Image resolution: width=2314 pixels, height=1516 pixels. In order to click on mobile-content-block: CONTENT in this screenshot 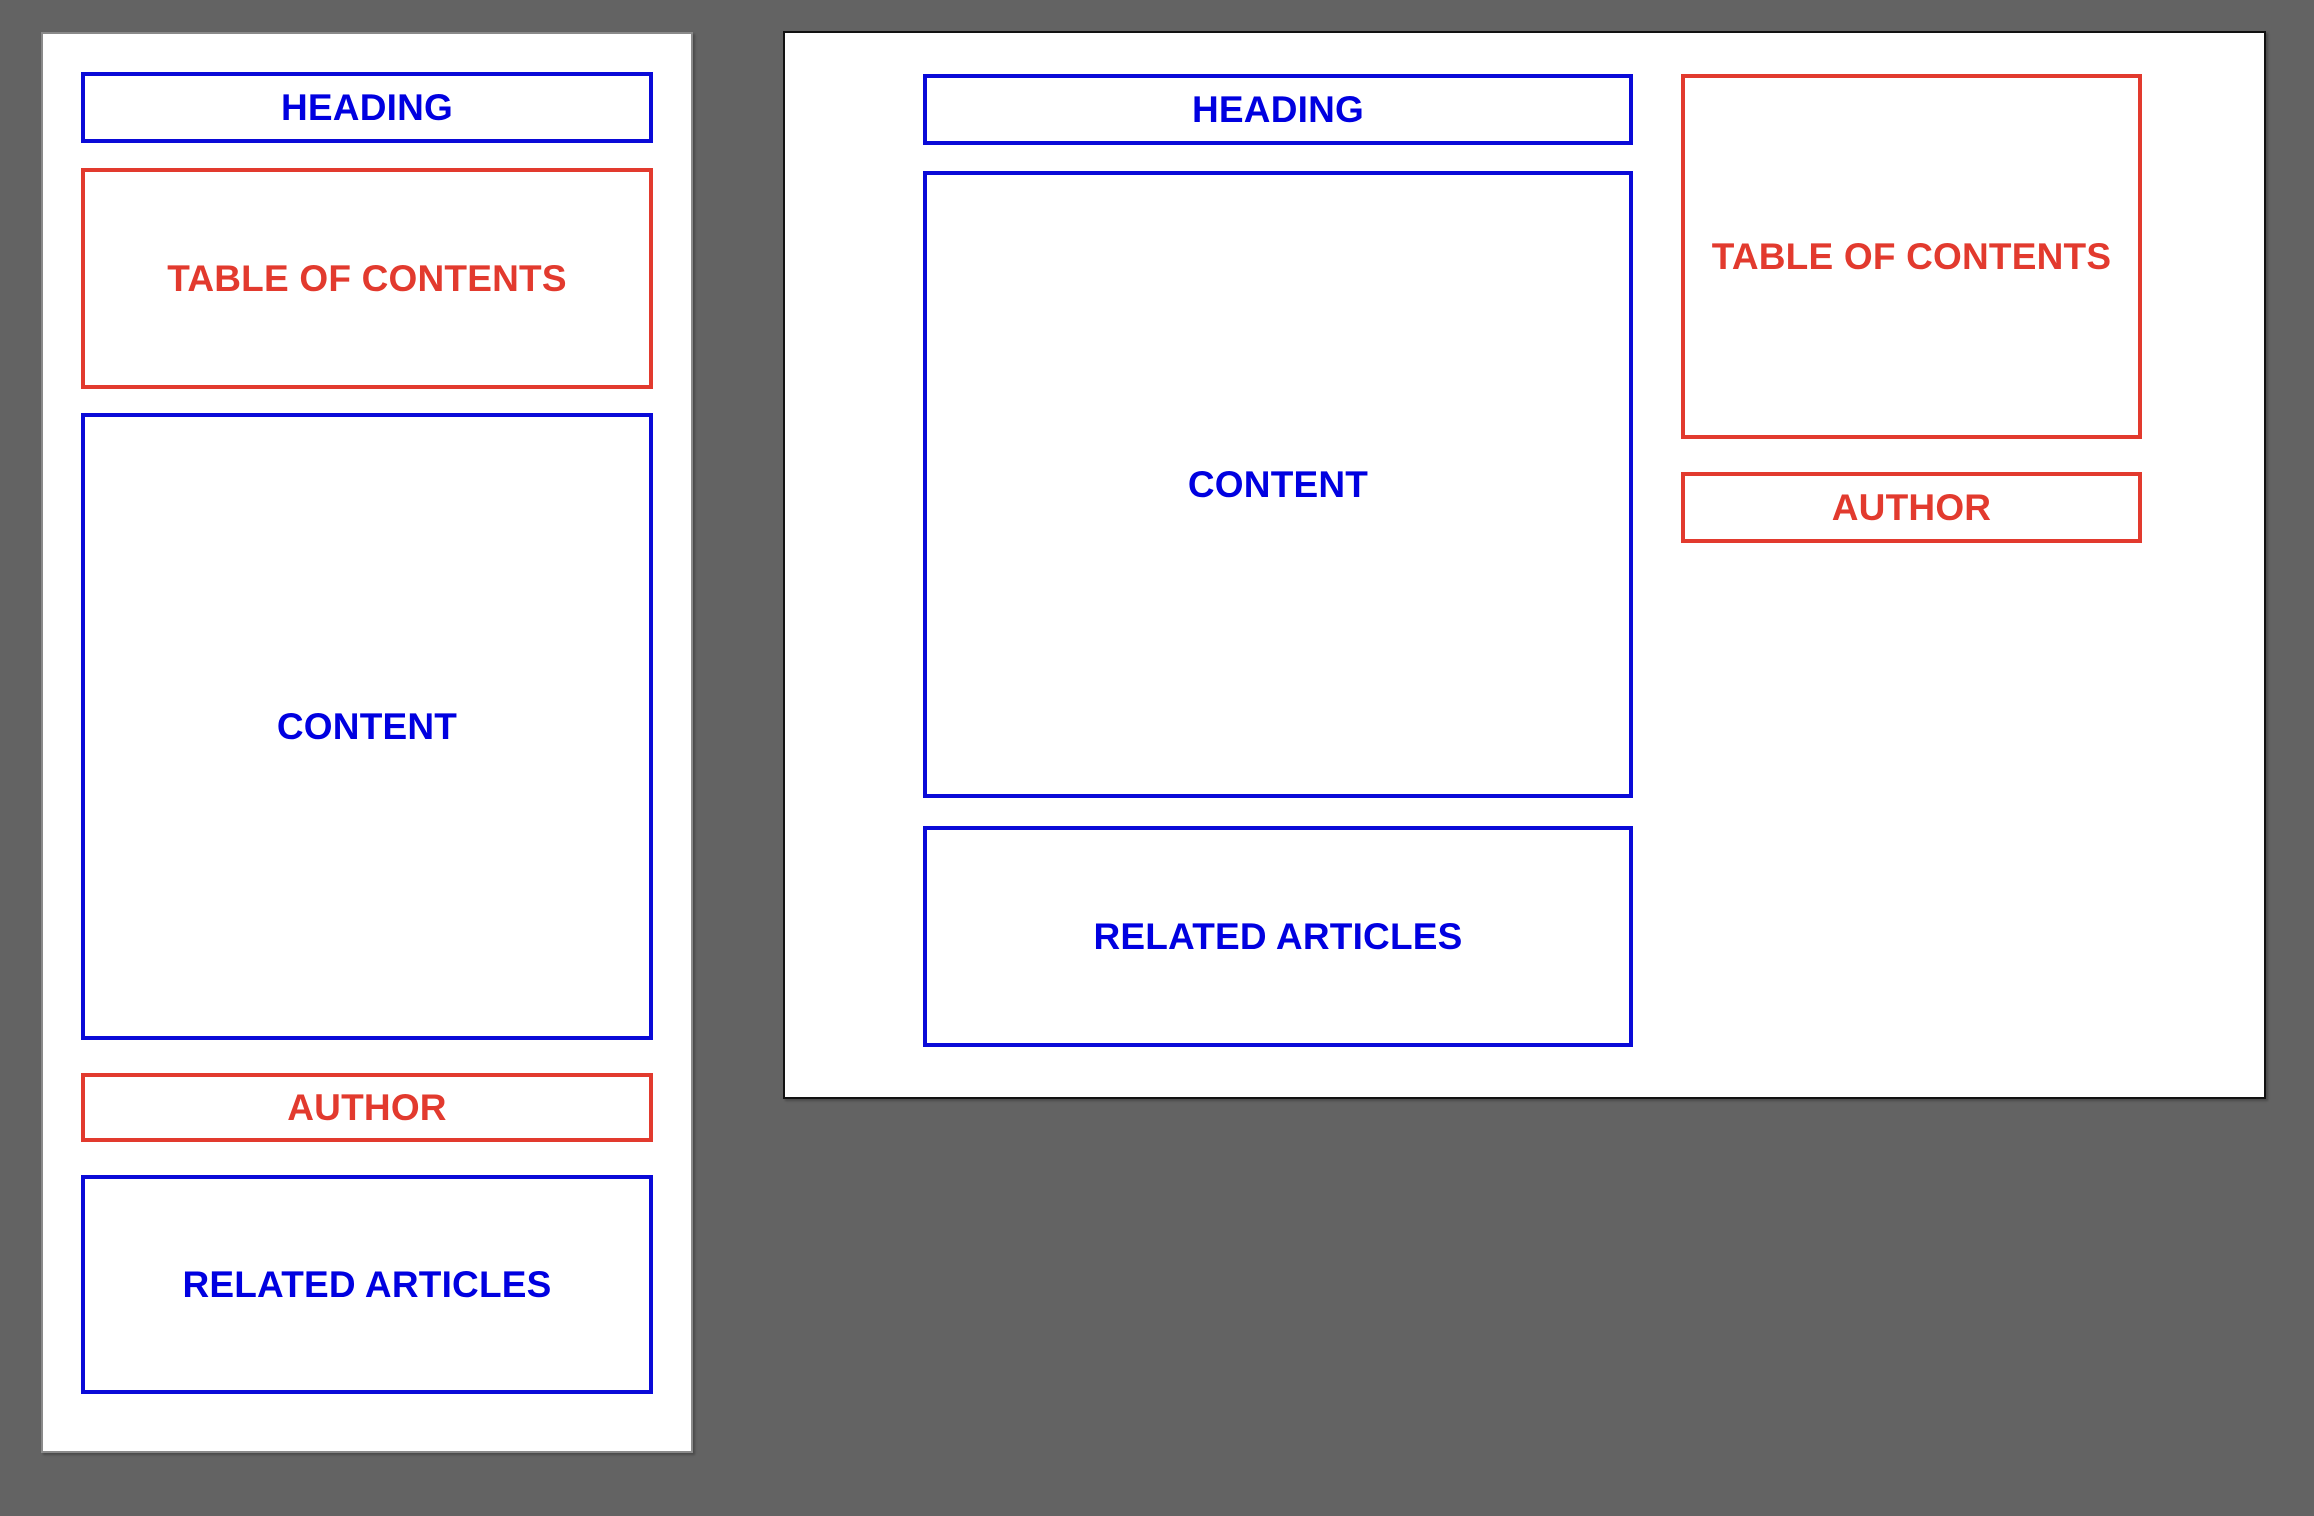, I will do `click(367, 726)`.